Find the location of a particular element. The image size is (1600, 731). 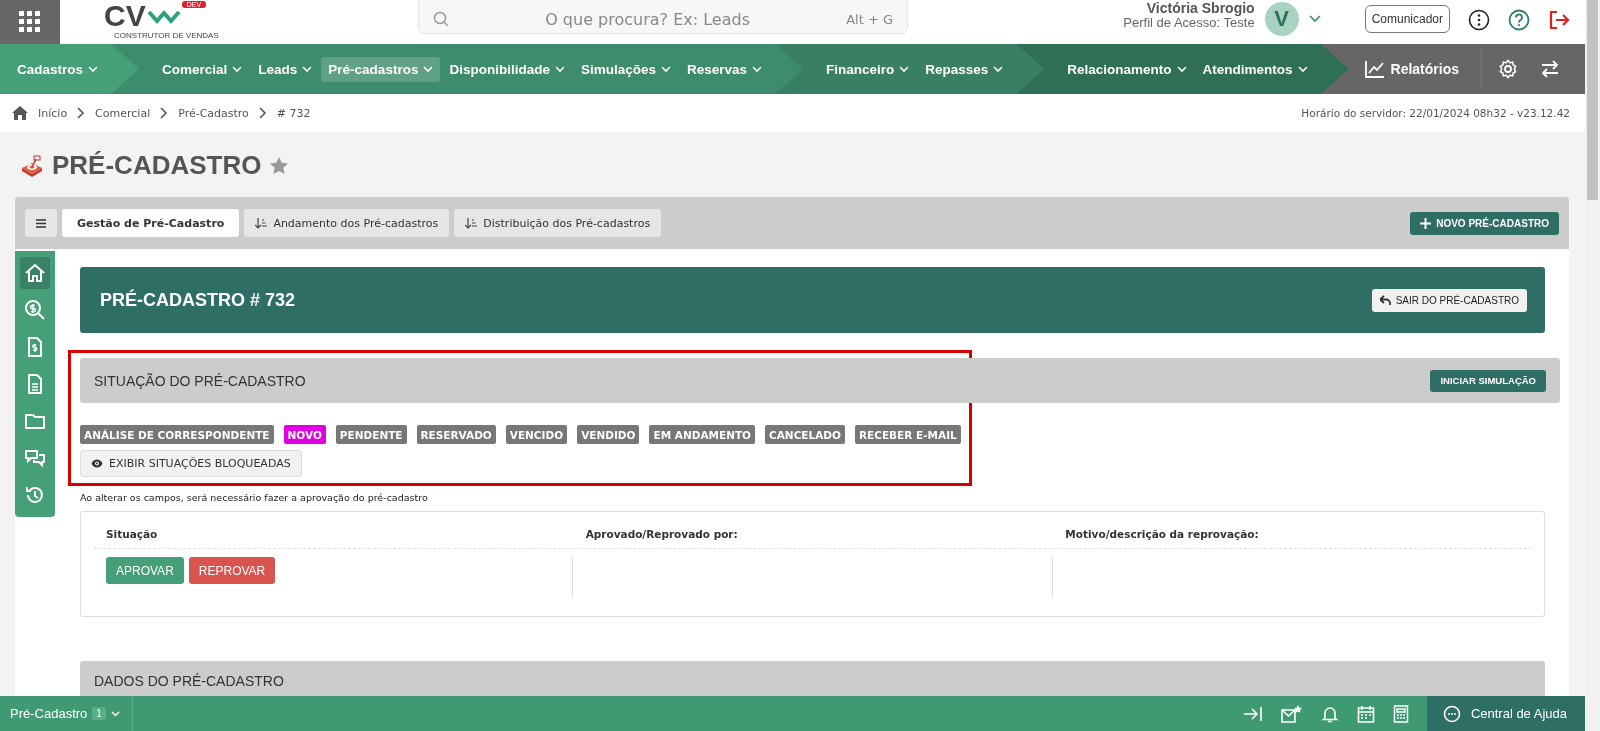

chat-dots-icon is located at coordinates (1451, 713).